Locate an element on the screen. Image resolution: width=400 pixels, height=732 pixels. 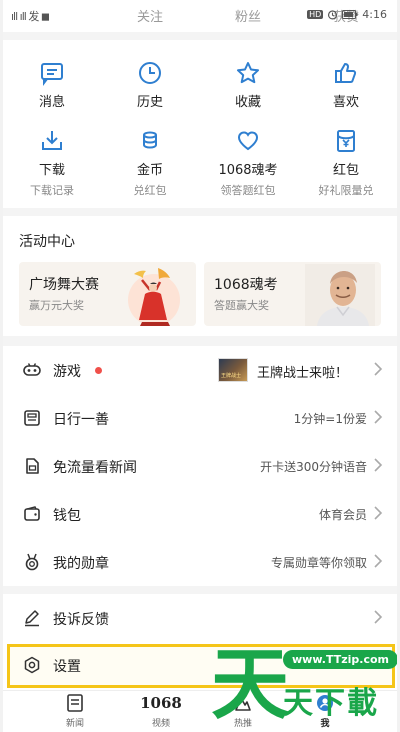
settings-icon is located at coordinates (32, 665).